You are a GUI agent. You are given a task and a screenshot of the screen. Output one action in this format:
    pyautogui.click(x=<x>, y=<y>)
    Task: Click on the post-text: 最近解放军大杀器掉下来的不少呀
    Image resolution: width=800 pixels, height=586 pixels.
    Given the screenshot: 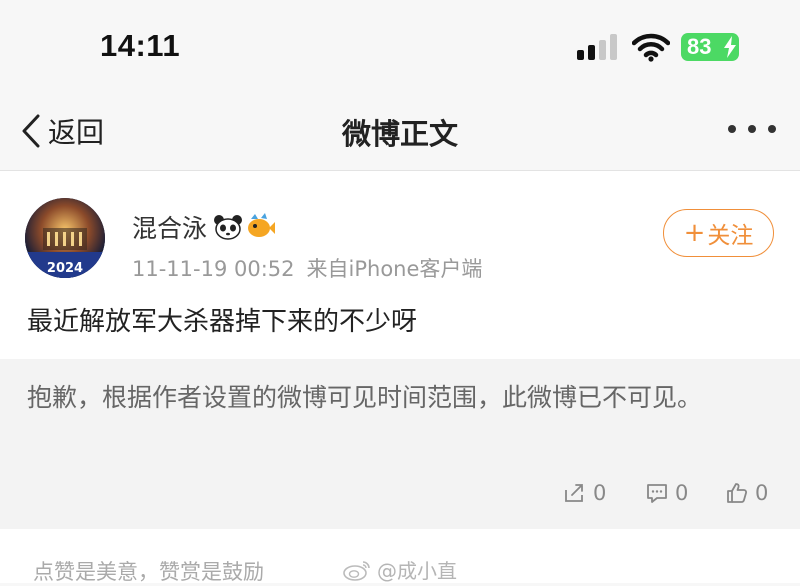 What is the action you would take?
    pyautogui.click(x=222, y=322)
    